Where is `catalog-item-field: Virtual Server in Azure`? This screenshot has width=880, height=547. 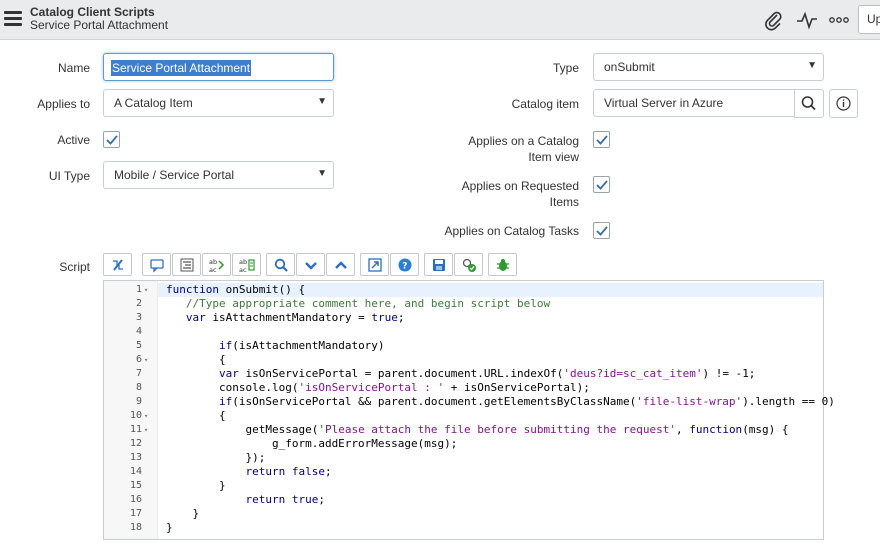 catalog-item-field: Virtual Server in Azure is located at coordinates (694, 103).